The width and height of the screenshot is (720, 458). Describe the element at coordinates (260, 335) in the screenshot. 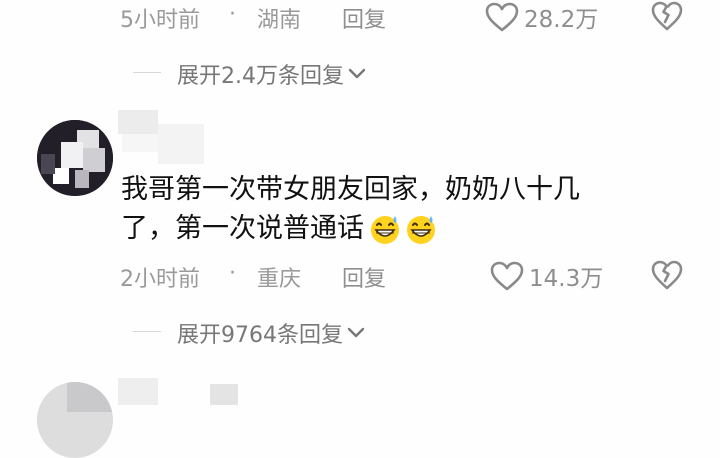

I see `comment2-expand-label: 展开9764条回复` at that location.